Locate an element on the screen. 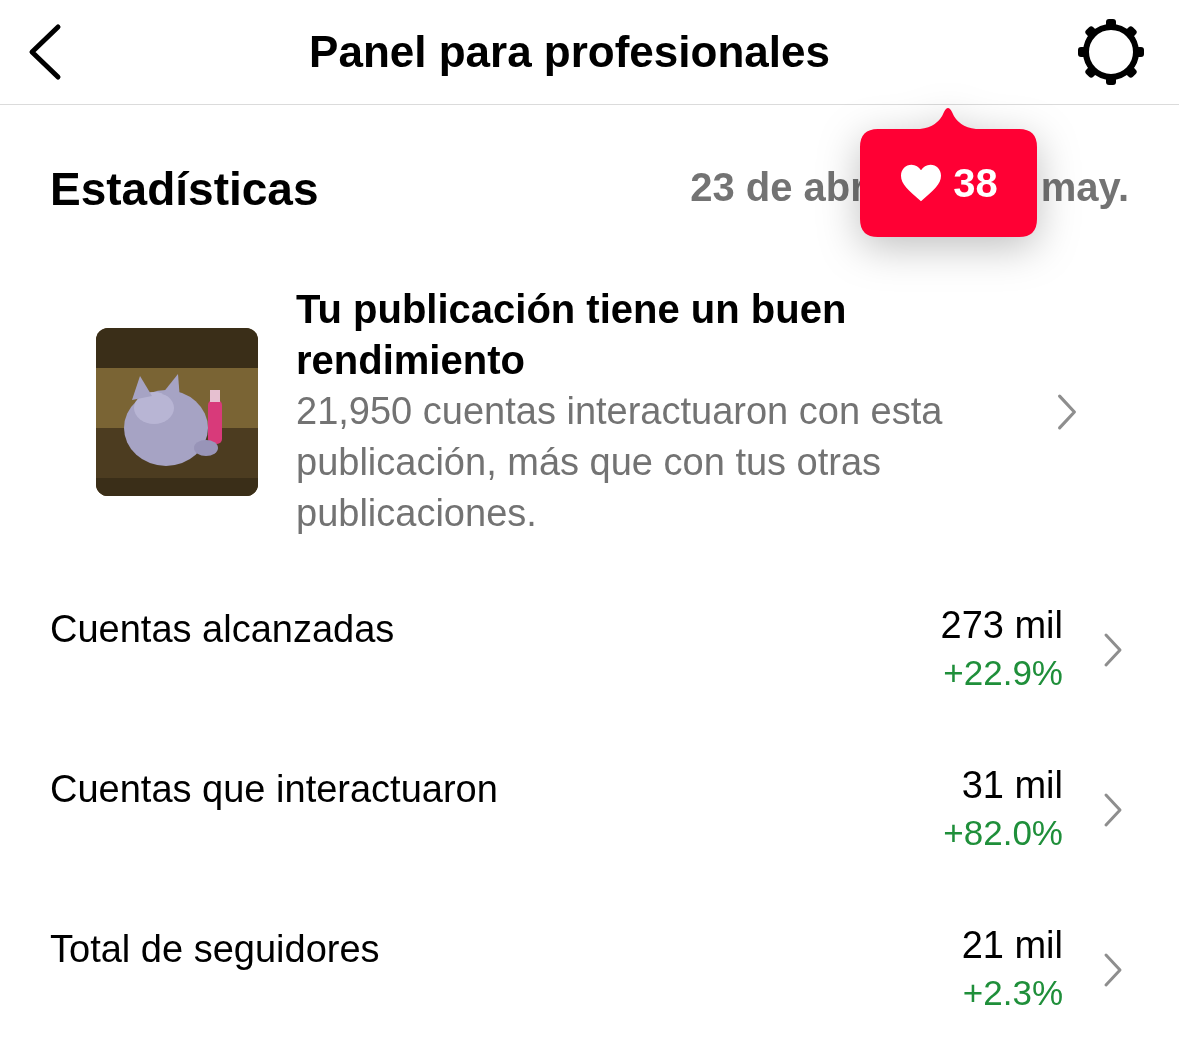  highlight-description: 21,950 cuentas interactuaron con esta publicación, más que con tus otras publicaciones. is located at coordinates (620, 462).